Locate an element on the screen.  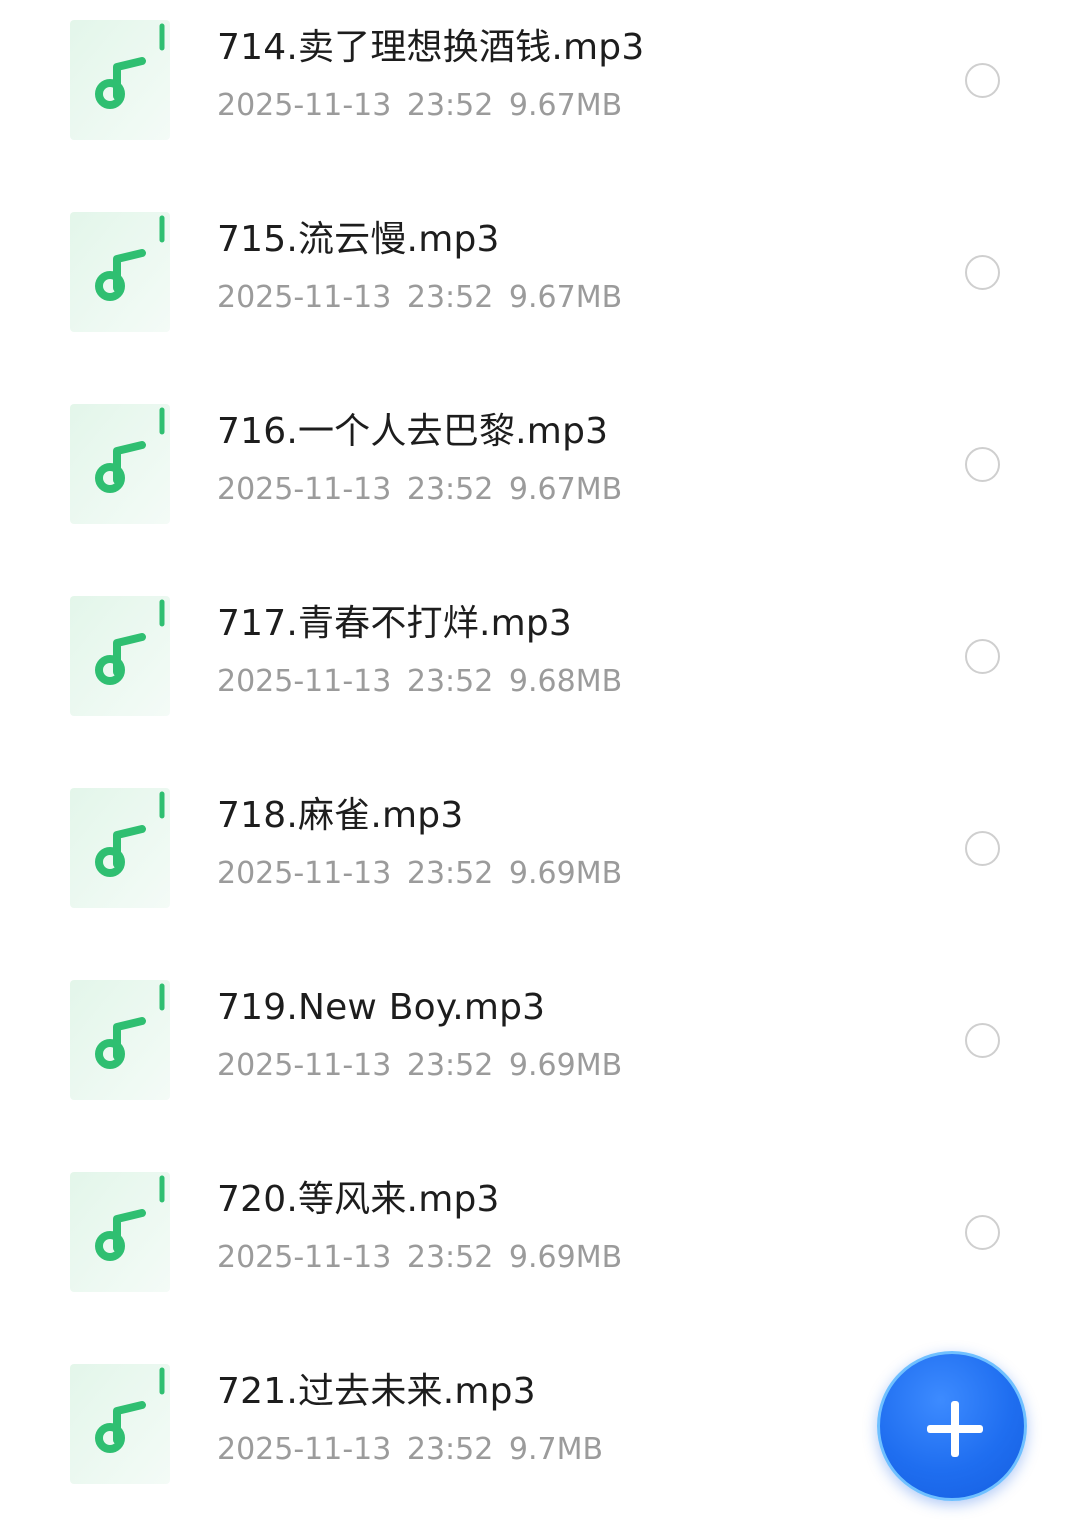
add-fab-button is located at coordinates (952, 1426).